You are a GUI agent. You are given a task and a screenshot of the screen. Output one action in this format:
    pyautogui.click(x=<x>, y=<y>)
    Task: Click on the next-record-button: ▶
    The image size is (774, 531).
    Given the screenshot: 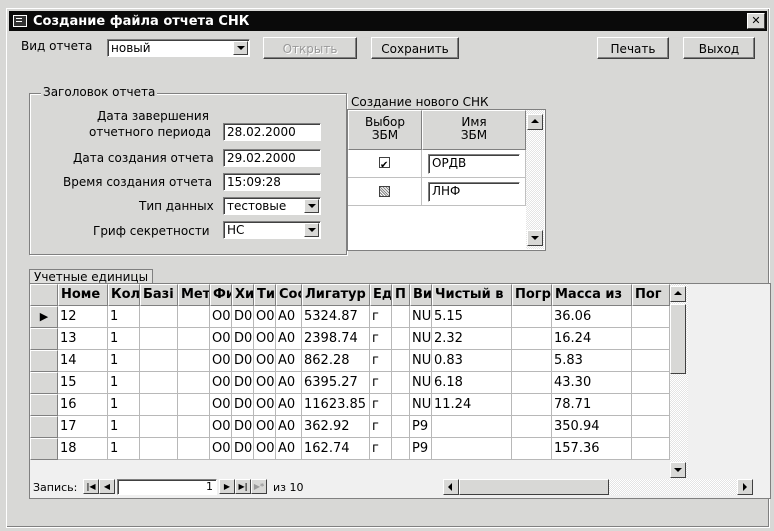 What is the action you would take?
    pyautogui.click(x=227, y=486)
    